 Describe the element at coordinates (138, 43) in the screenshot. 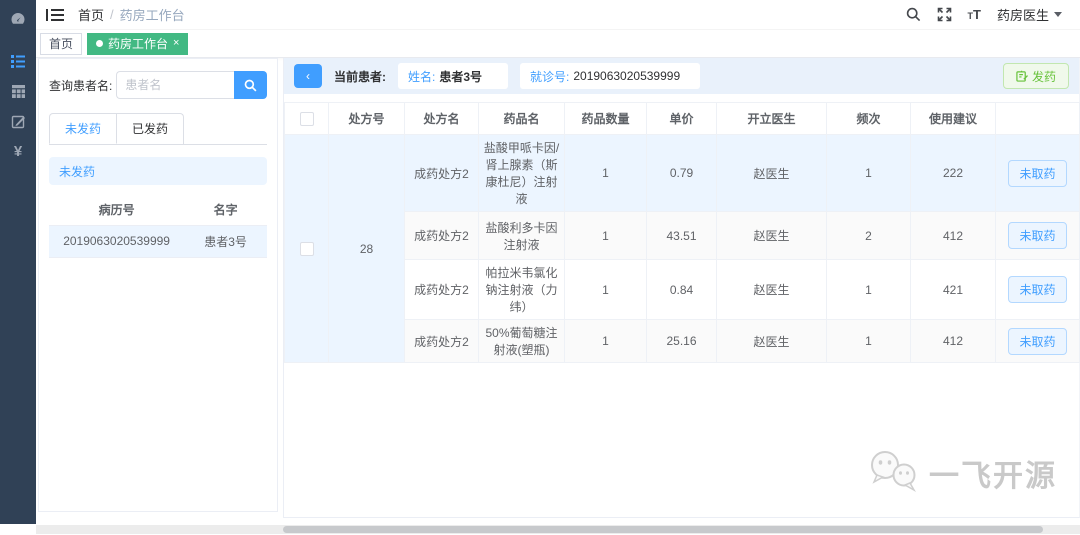

I see `tag-pharmacy-workbench: 药房工作台 ×` at that location.